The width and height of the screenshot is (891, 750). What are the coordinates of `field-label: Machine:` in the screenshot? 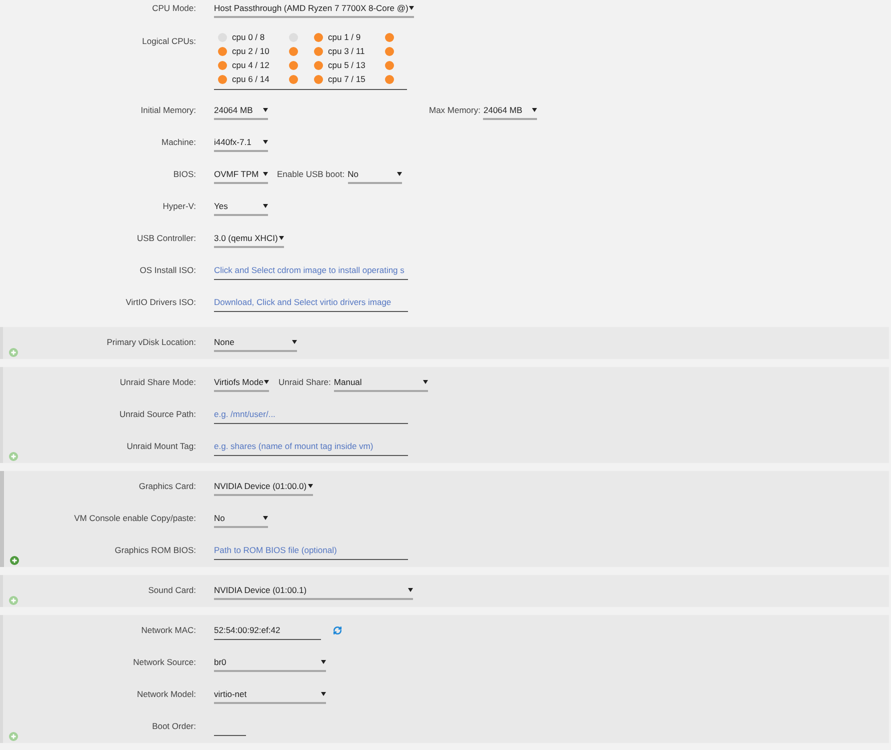 It's located at (178, 142).